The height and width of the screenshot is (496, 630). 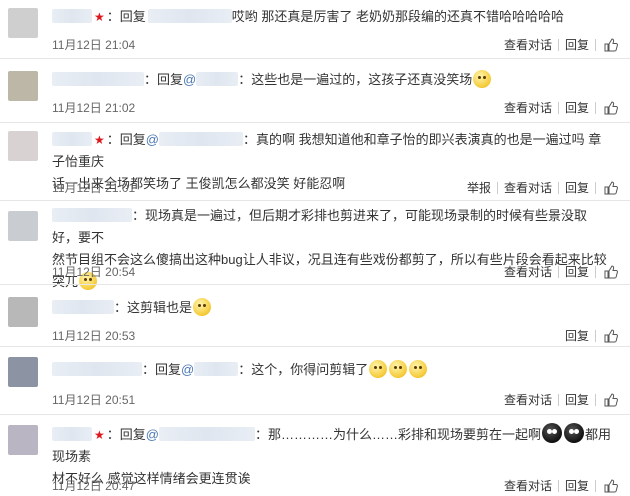 I want to click on laughing-emoji-icon, so click(x=482, y=79).